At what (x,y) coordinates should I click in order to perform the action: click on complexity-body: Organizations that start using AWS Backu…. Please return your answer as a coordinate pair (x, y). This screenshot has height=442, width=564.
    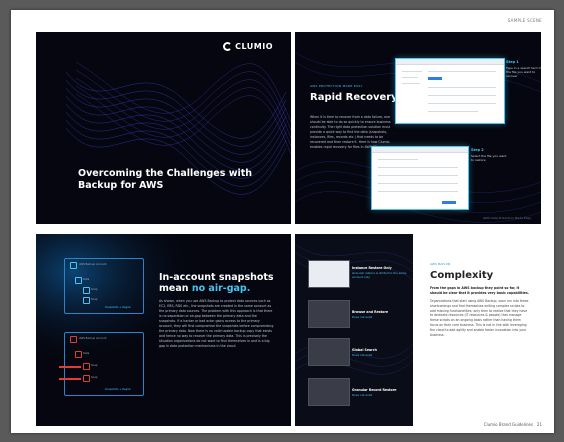
    Looking at the image, I should click on (479, 318).